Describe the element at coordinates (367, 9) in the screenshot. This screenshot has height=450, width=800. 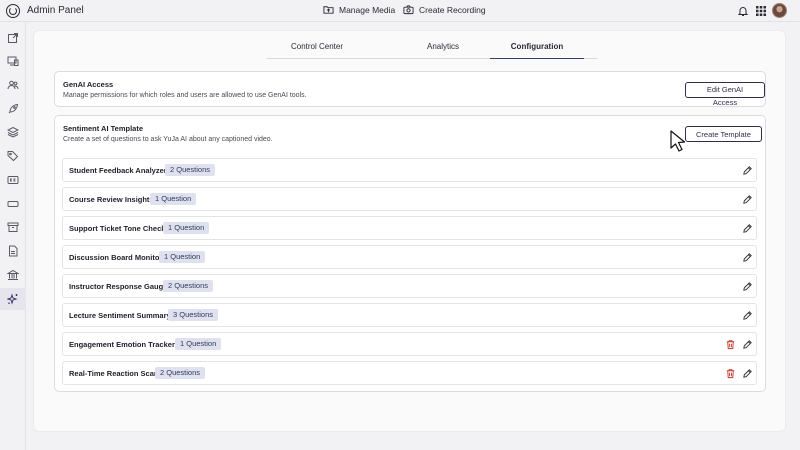
I see `manage-media-label: Manage Media` at that location.